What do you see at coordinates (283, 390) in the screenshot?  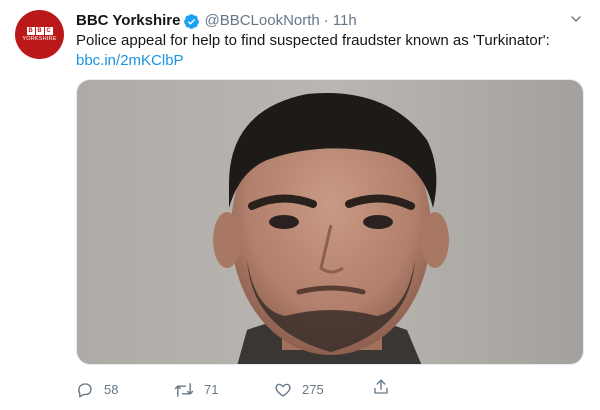 I see `like-icon` at bounding box center [283, 390].